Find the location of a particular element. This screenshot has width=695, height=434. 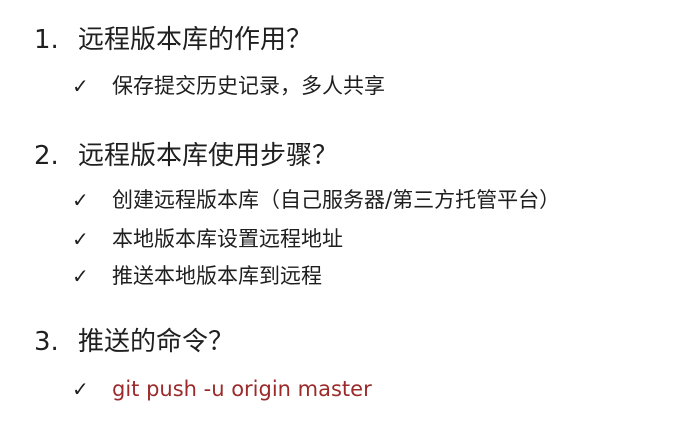

list-item: ✓ 推送本地版本库到远程 is located at coordinates (197, 276).